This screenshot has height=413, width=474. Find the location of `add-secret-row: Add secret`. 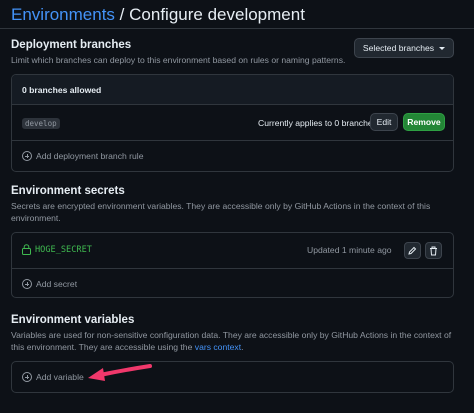

add-secret-row: Add secret is located at coordinates (232, 283).